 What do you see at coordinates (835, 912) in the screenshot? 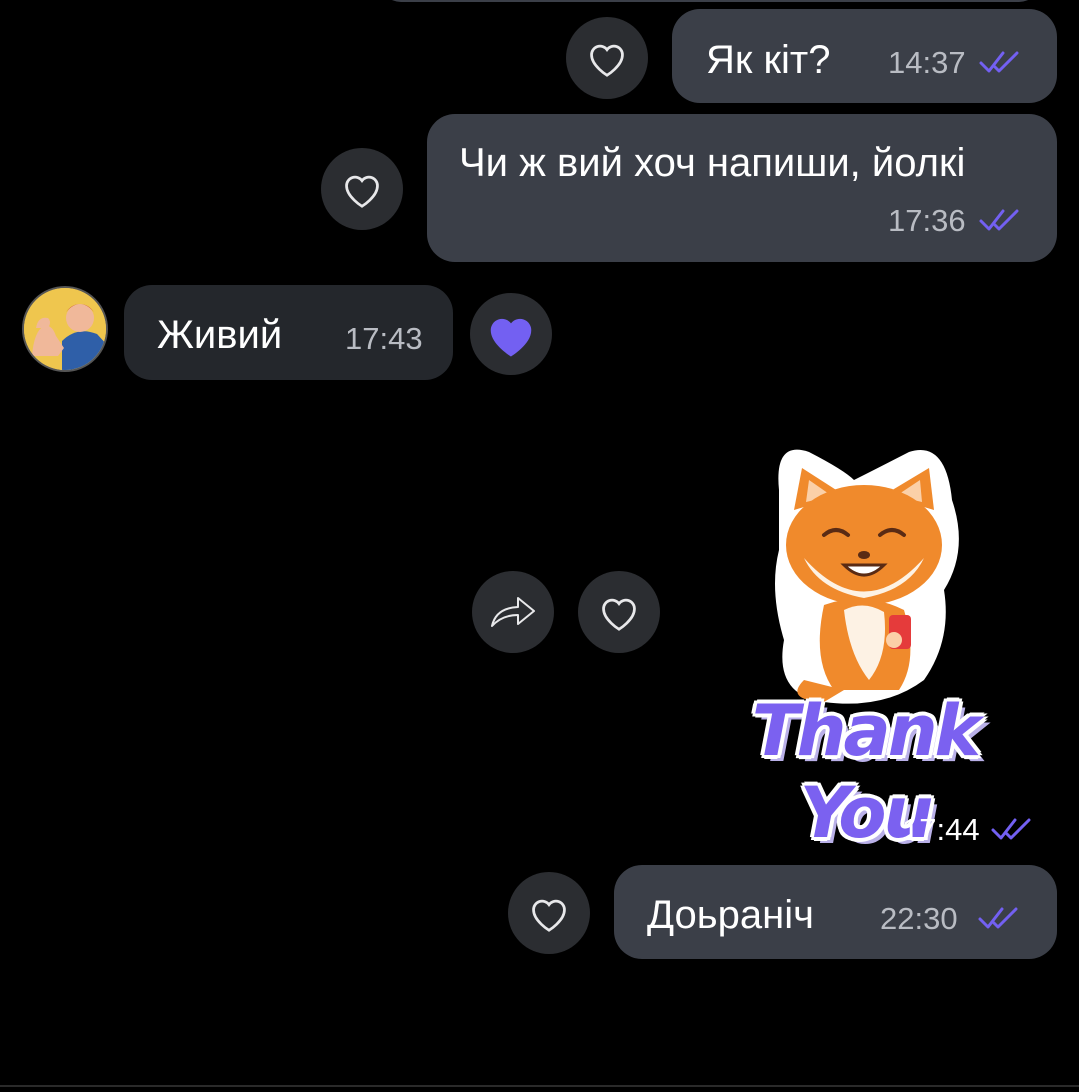
I see `message-bubble-outgoing: Доьраніч 22:30` at bounding box center [835, 912].